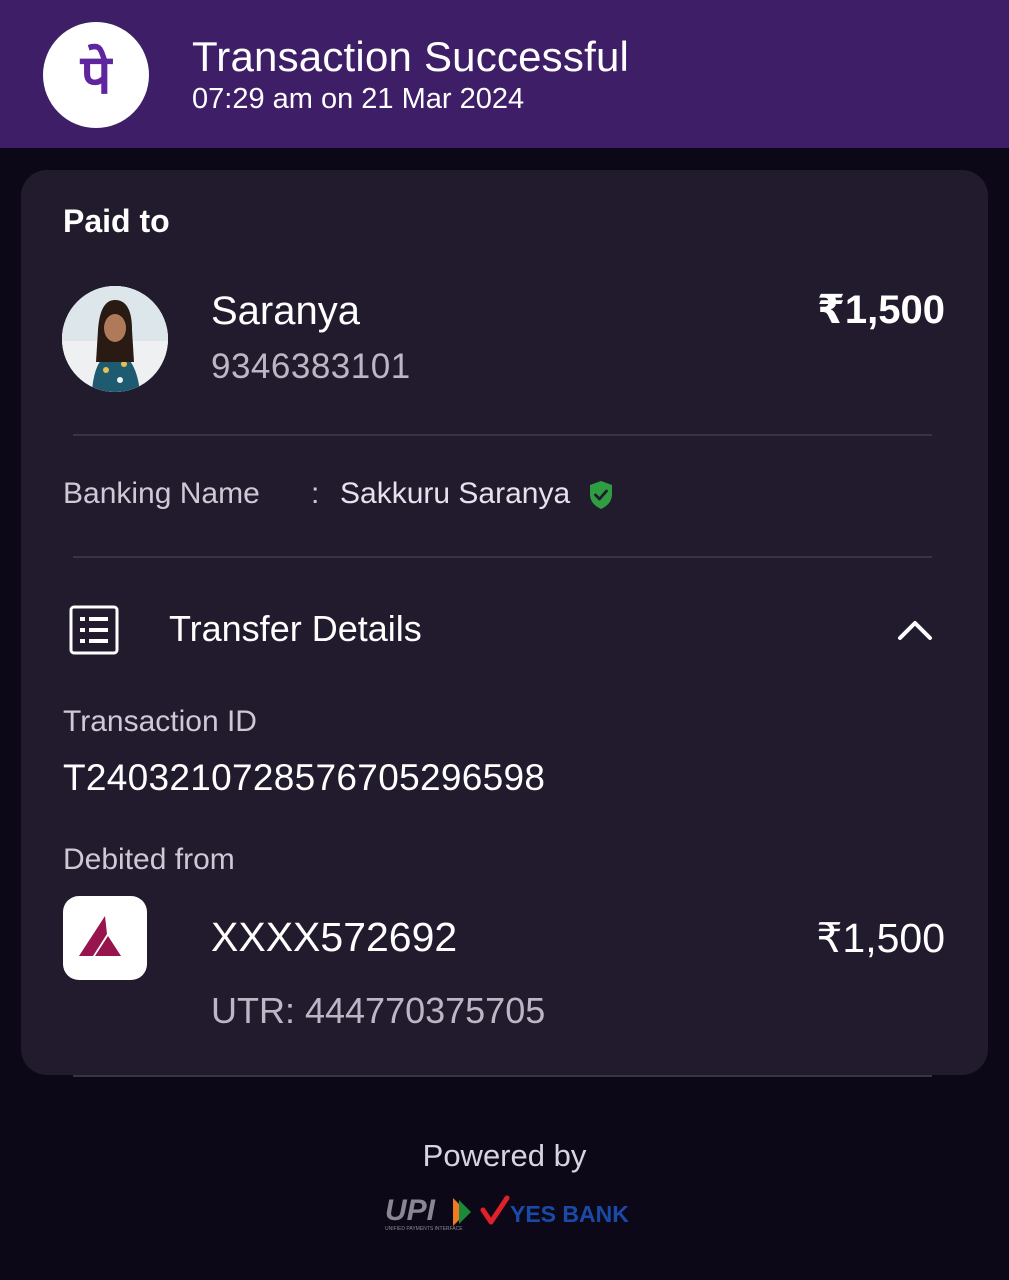 The width and height of the screenshot is (1009, 1280). I want to click on yes-bank-logo-text: YES BANK, so click(569, 1214).